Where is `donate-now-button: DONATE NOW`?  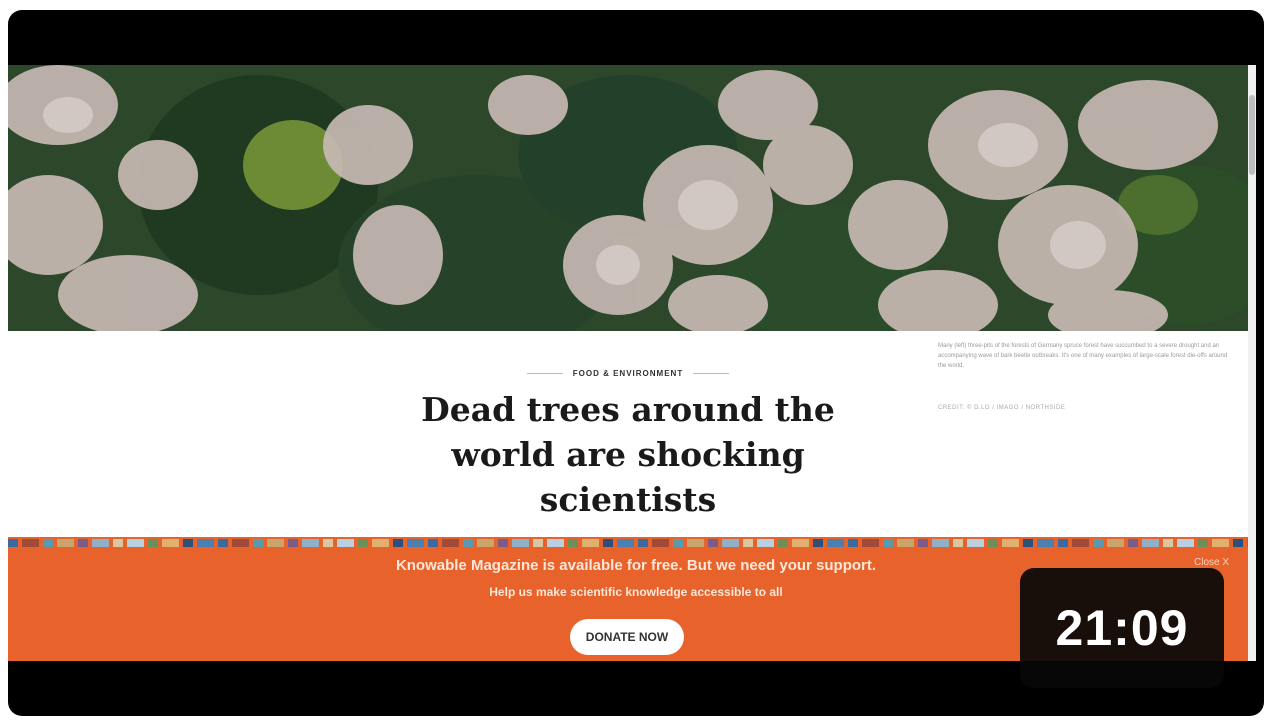
donate-now-button: DONATE NOW is located at coordinates (627, 637).